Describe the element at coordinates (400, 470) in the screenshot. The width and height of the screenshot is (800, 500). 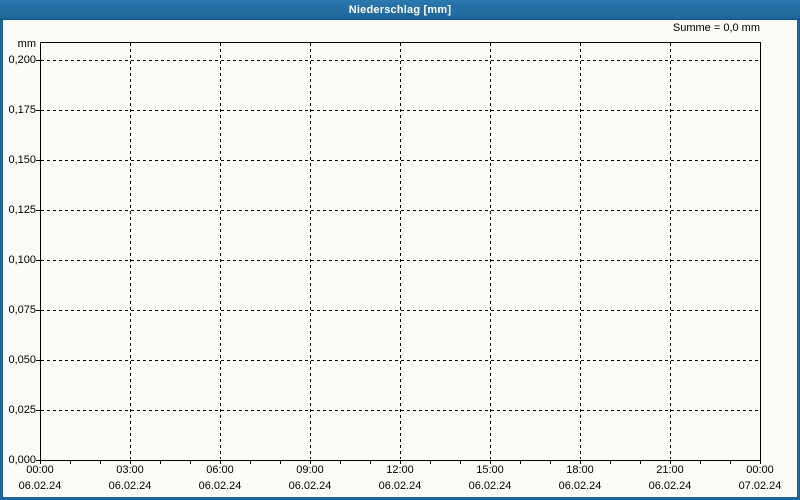
I see `x-tick-time-label: 12:00` at that location.